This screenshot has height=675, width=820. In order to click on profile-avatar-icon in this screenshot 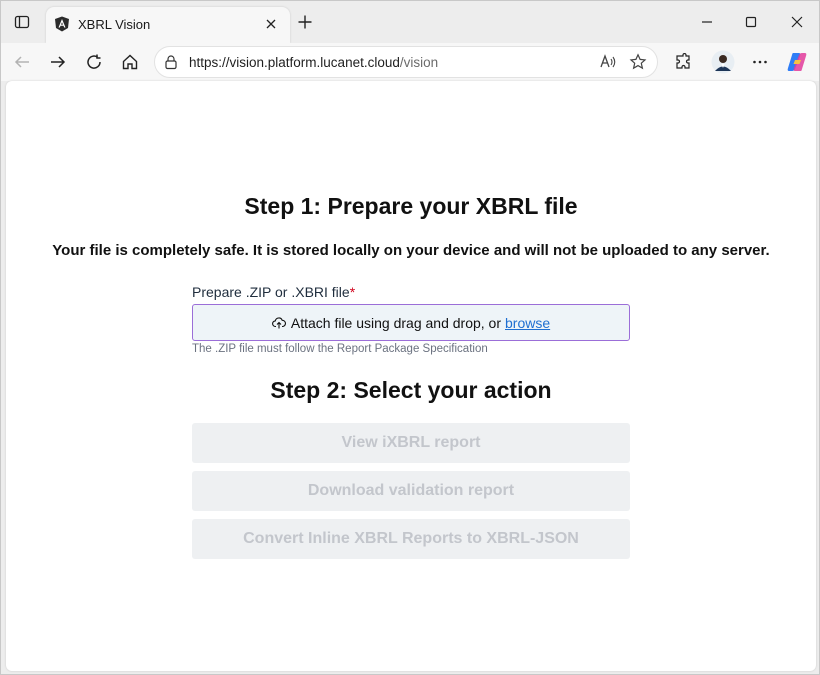, I will do `click(723, 62)`.